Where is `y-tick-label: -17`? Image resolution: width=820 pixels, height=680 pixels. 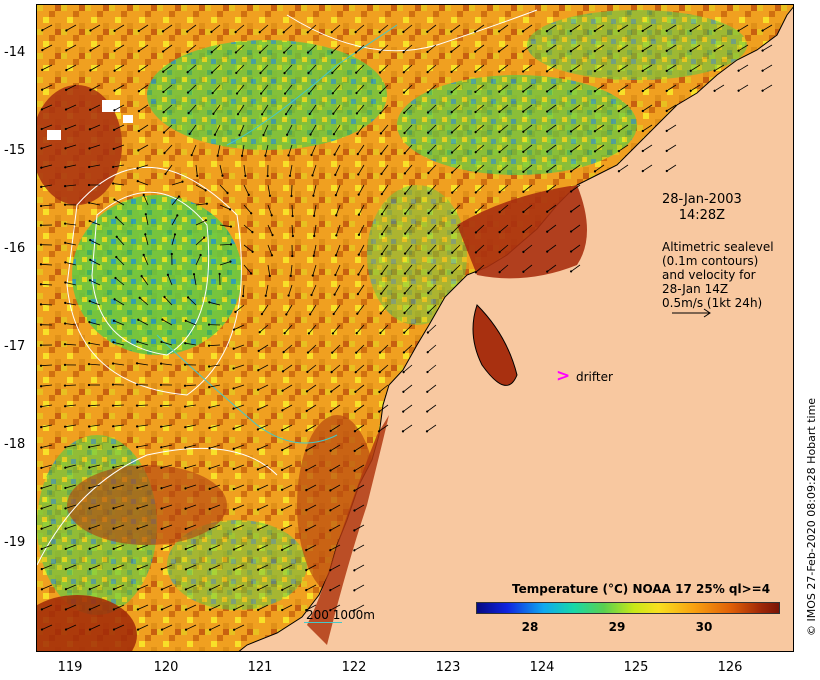 y-tick-label: -17 is located at coordinates (15, 346).